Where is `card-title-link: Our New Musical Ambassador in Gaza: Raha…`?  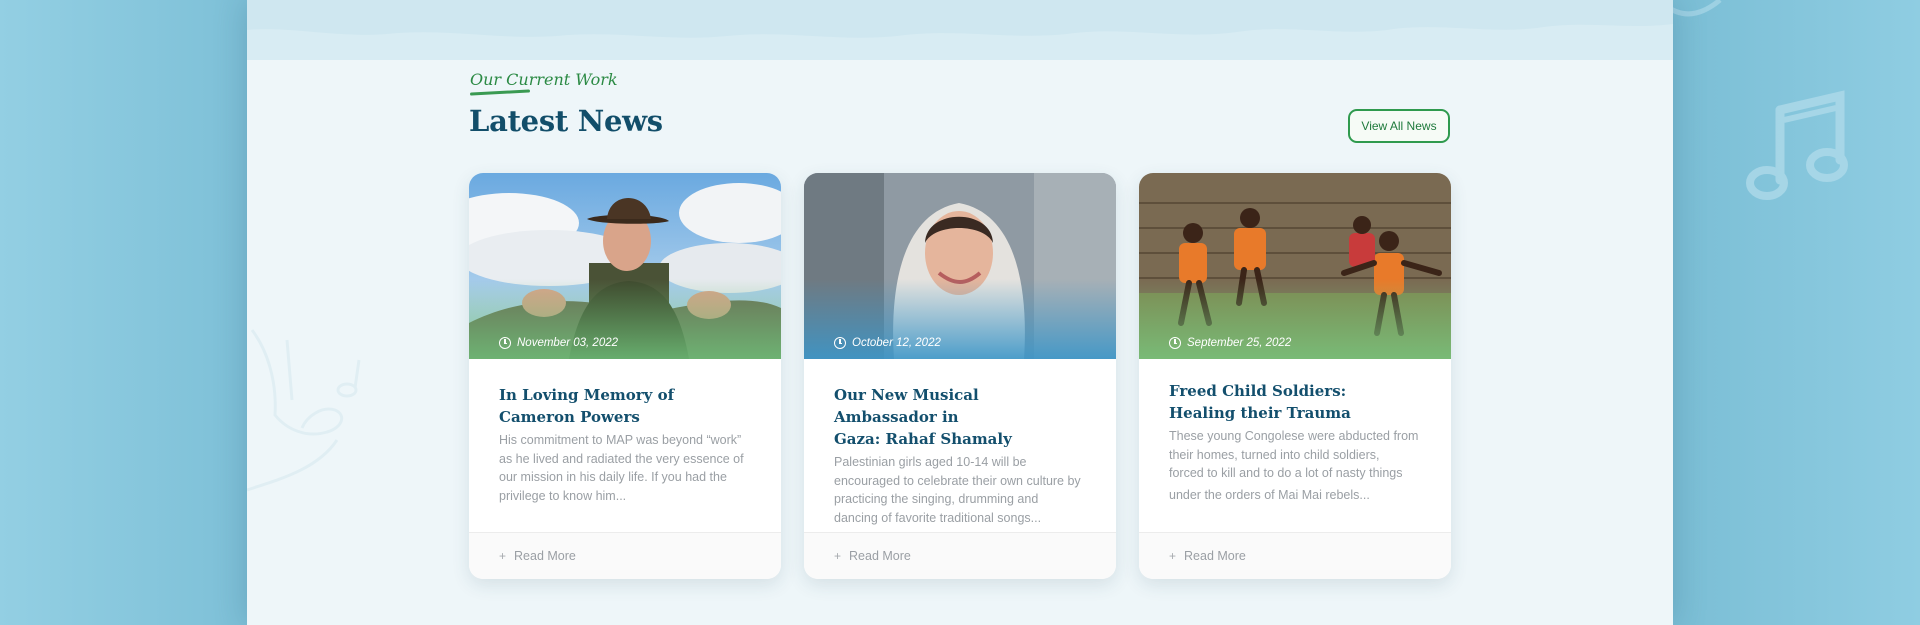
card-title-link: Our New Musical Ambassador in Gaza: Raha… is located at coordinates (960, 417).